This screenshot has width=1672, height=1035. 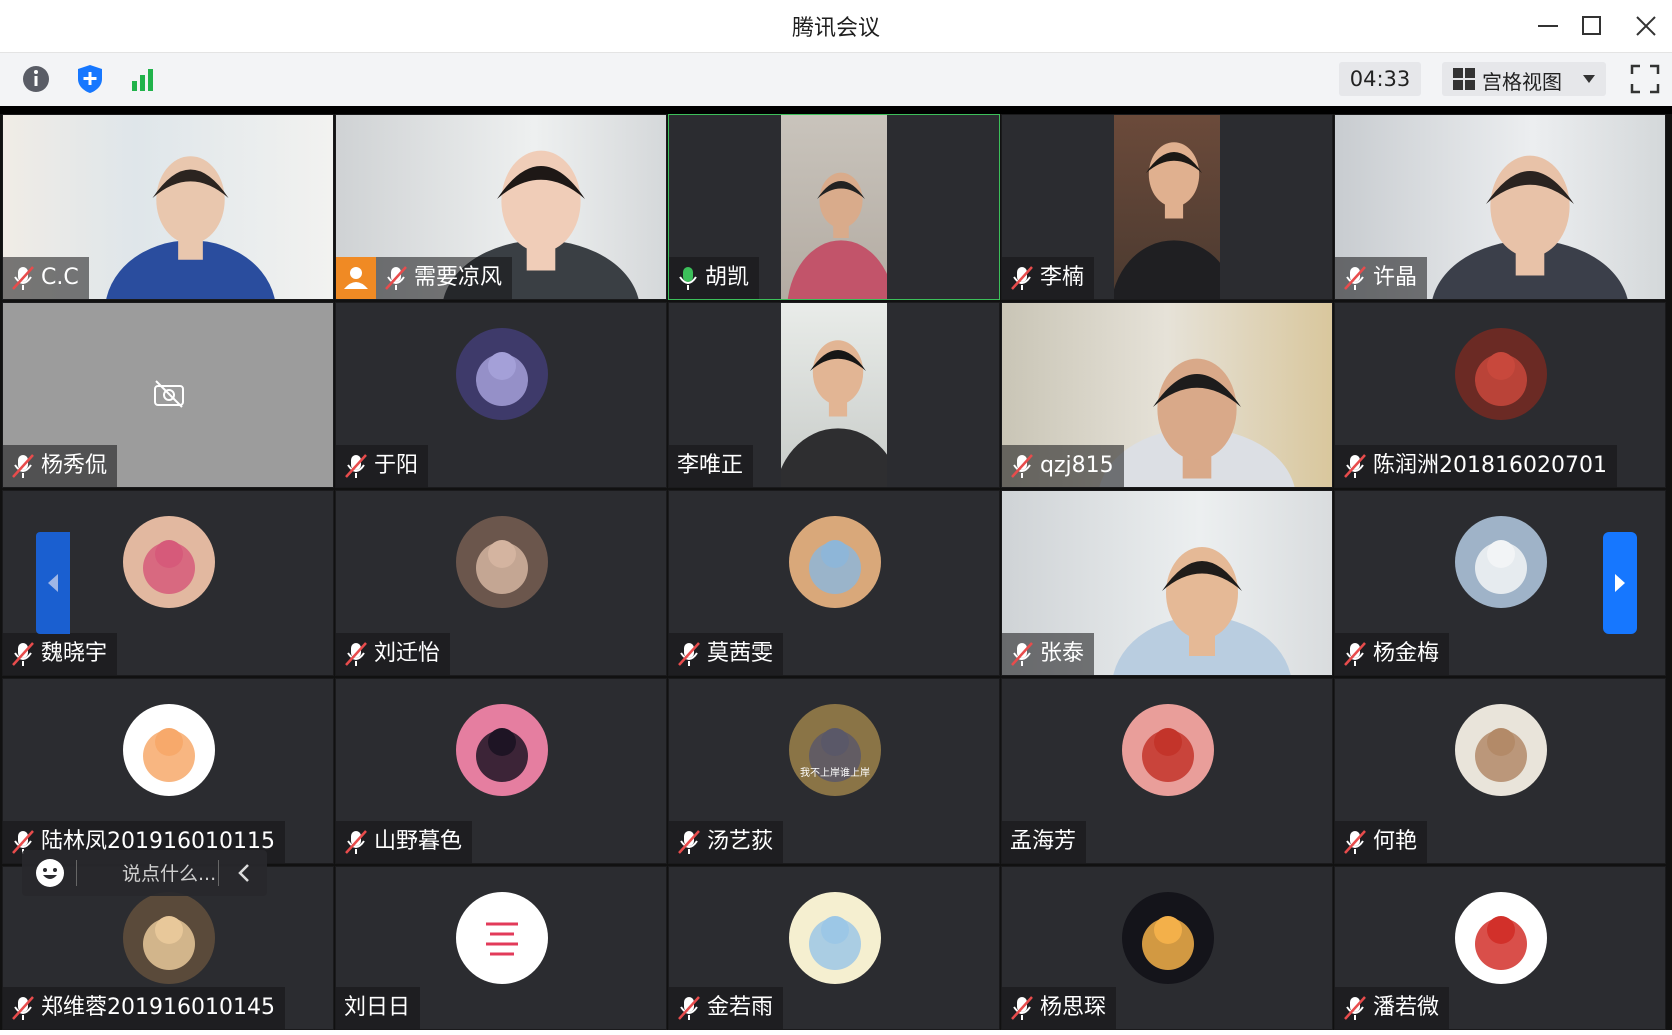 I want to click on participant-name: 刘日日, so click(x=377, y=1007).